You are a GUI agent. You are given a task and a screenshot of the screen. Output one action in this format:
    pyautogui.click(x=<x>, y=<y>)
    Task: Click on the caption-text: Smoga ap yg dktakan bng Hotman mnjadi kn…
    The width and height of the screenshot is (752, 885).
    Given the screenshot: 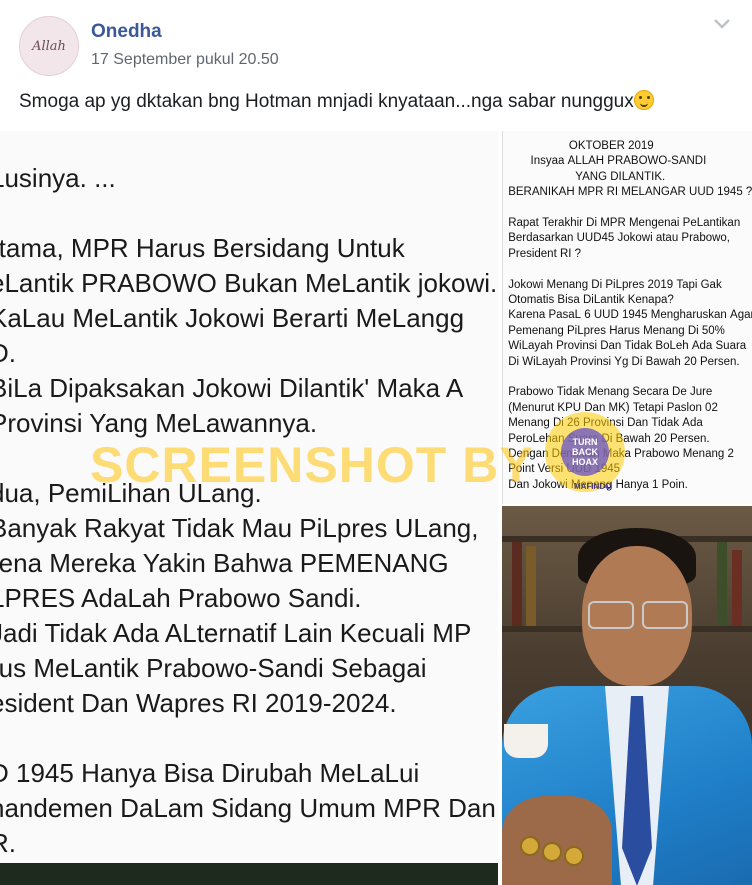 What is the action you would take?
    pyautogui.click(x=326, y=101)
    